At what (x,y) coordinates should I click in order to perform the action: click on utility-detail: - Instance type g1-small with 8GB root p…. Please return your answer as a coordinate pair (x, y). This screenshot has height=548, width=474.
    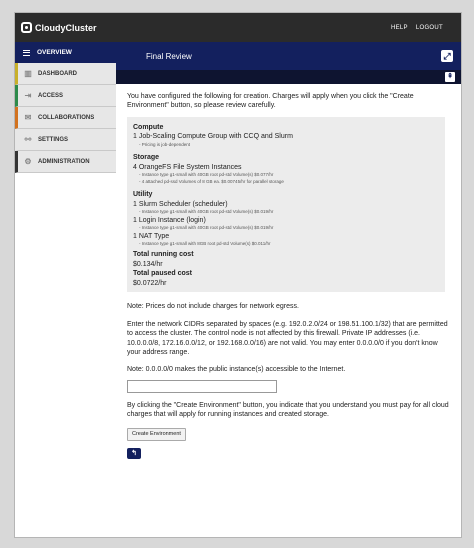
    Looking at the image, I should click on (205, 243).